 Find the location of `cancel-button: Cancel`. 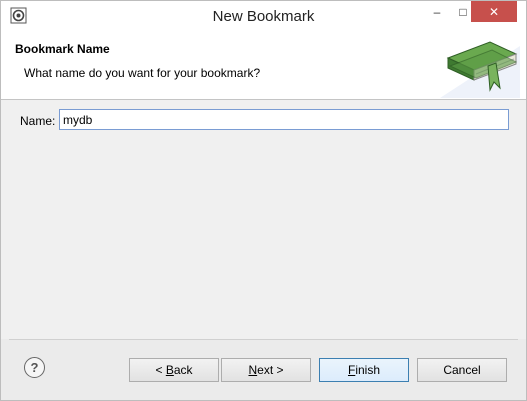

cancel-button: Cancel is located at coordinates (462, 370).